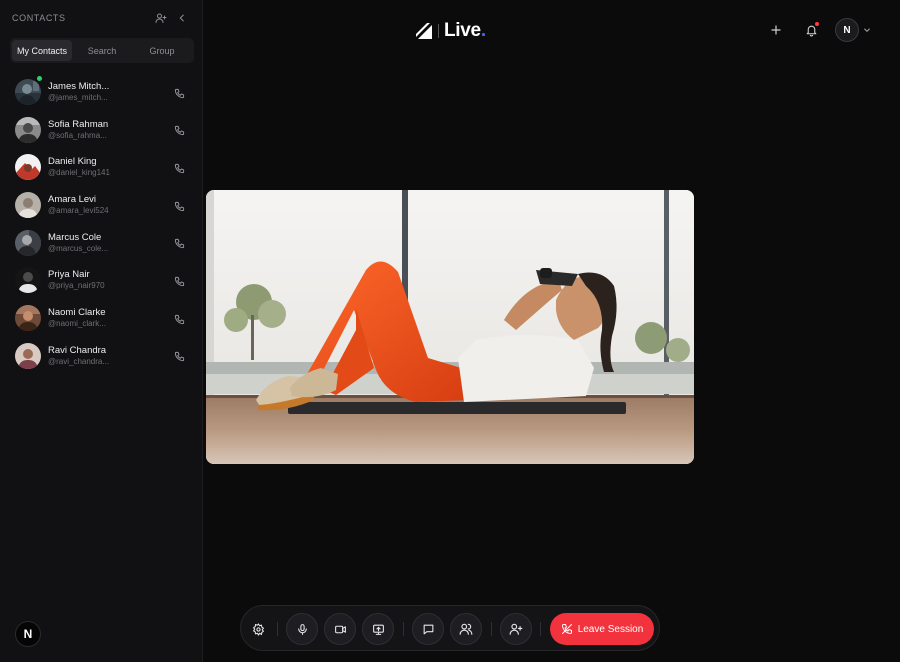 The image size is (900, 662). Describe the element at coordinates (610, 629) in the screenshot. I see `leave-session-label: Leave Session` at that location.